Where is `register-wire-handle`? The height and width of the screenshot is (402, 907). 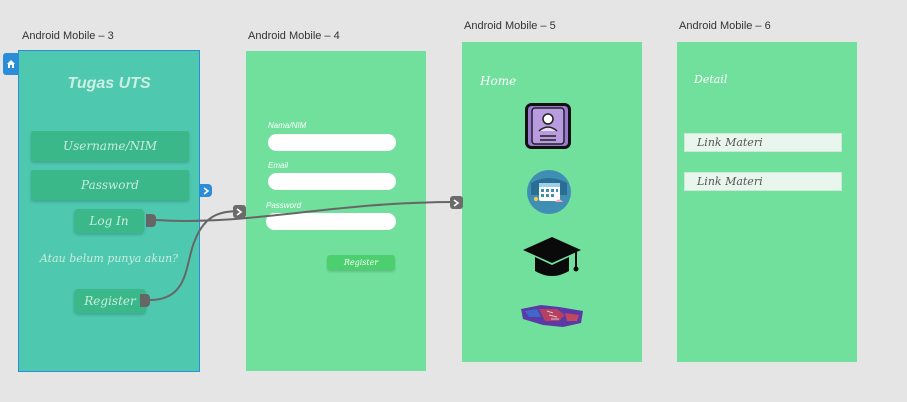 register-wire-handle is located at coordinates (145, 300).